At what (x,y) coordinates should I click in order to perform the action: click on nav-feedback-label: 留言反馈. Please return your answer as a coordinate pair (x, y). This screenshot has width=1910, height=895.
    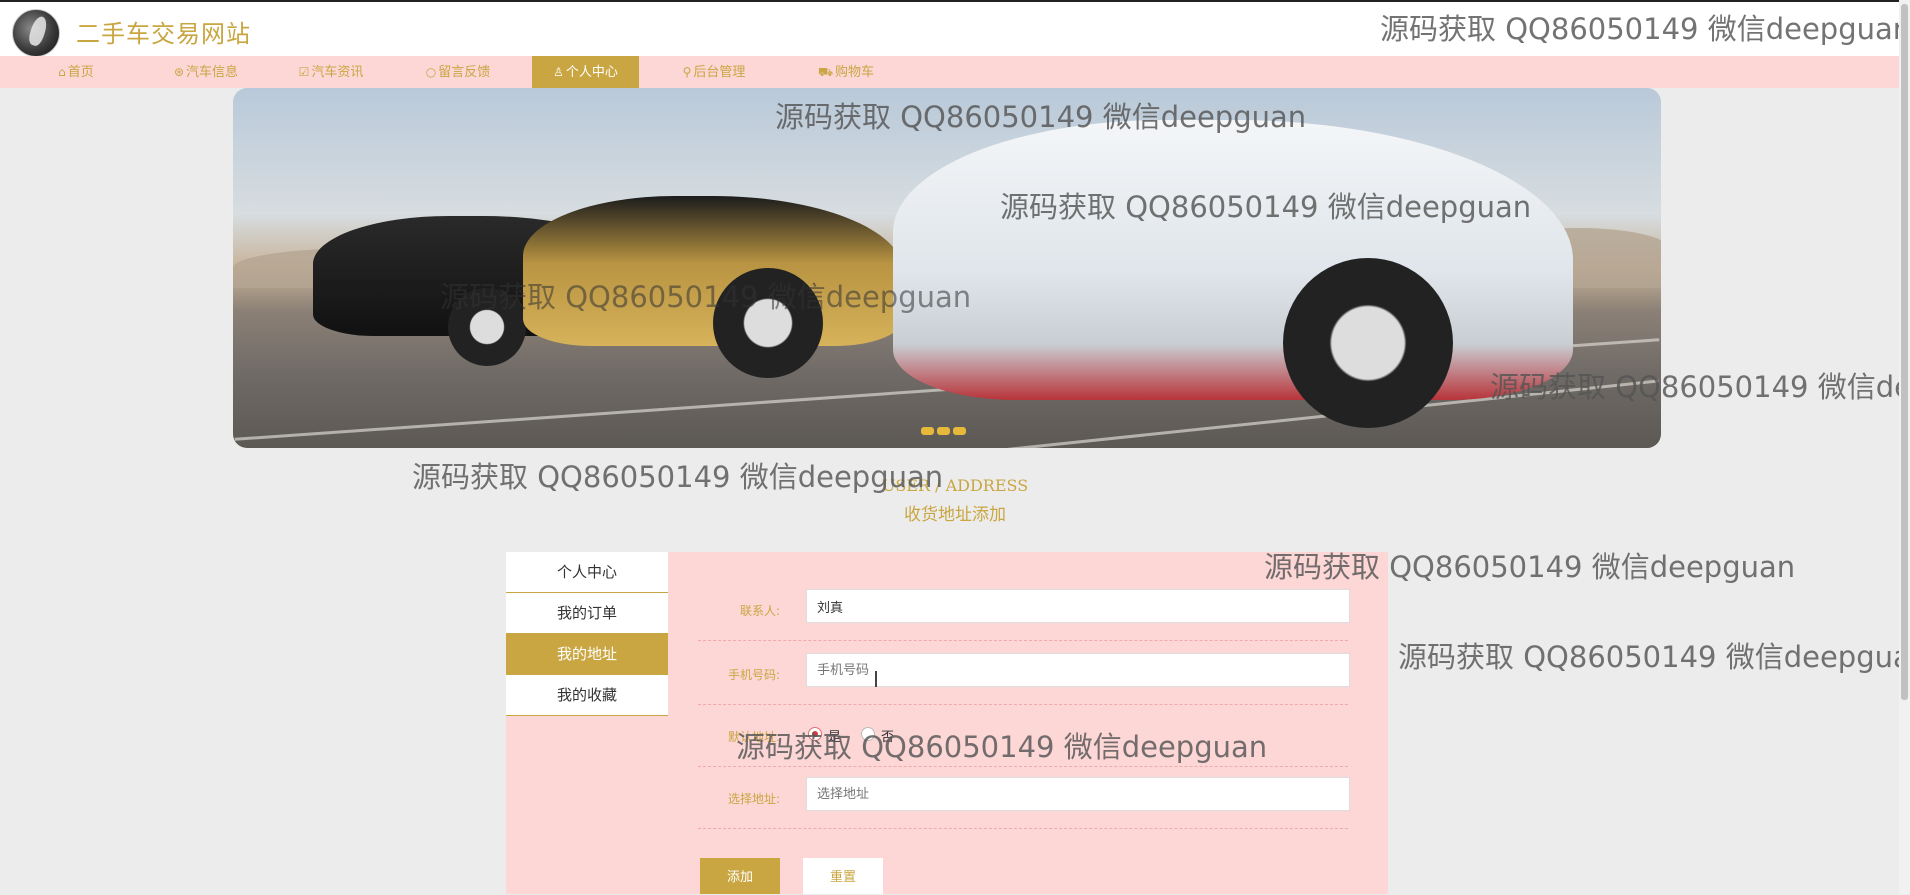
    Looking at the image, I should click on (464, 72).